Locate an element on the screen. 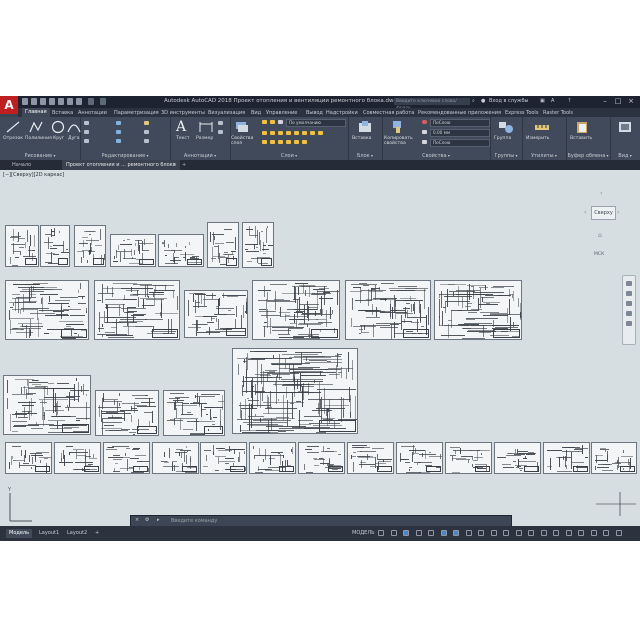 The width and height of the screenshot is (640, 640). tab-insert: Вставка is located at coordinates (62, 113).